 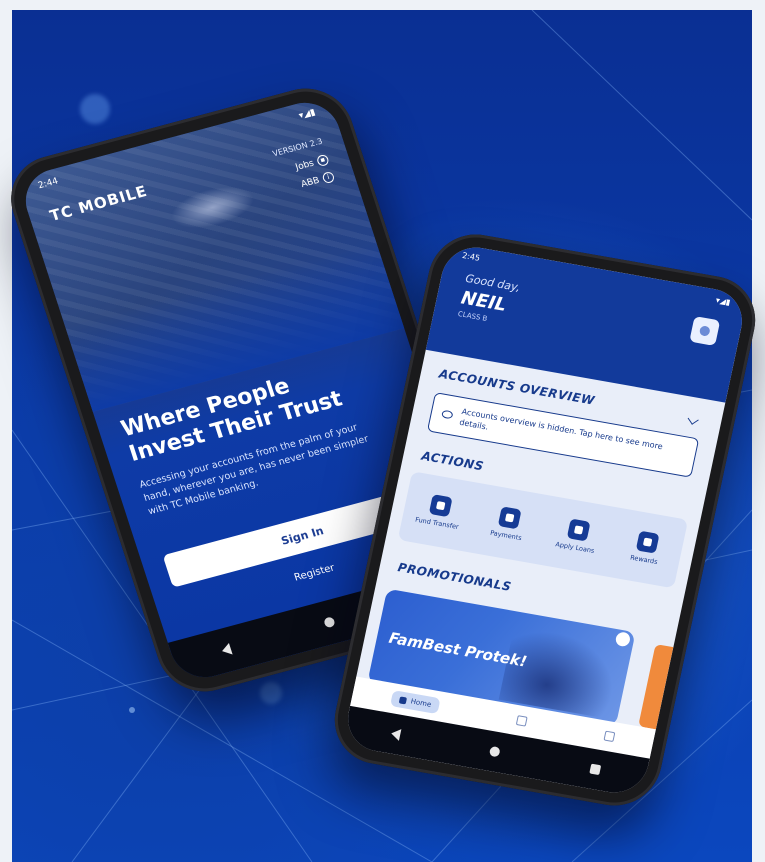 I want to click on action-label: Rewards, so click(x=644, y=560).